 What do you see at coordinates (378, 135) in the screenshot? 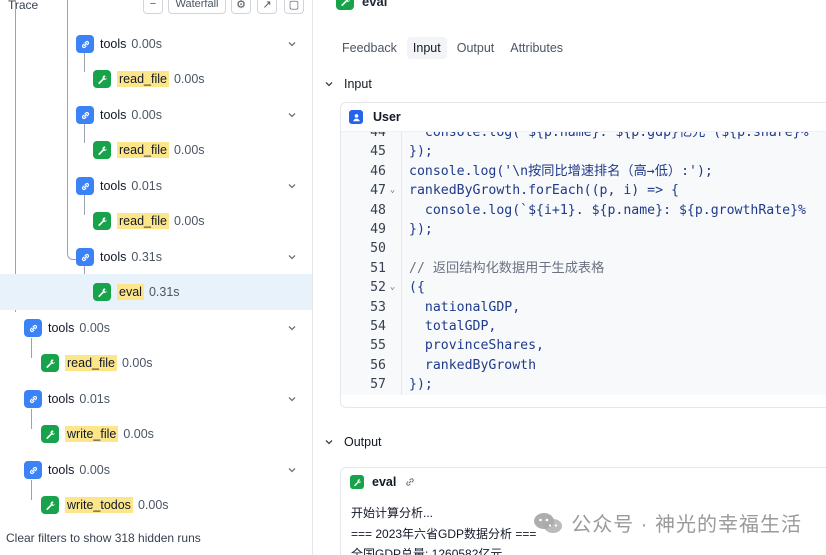
I see `line-number: 44` at bounding box center [378, 135].